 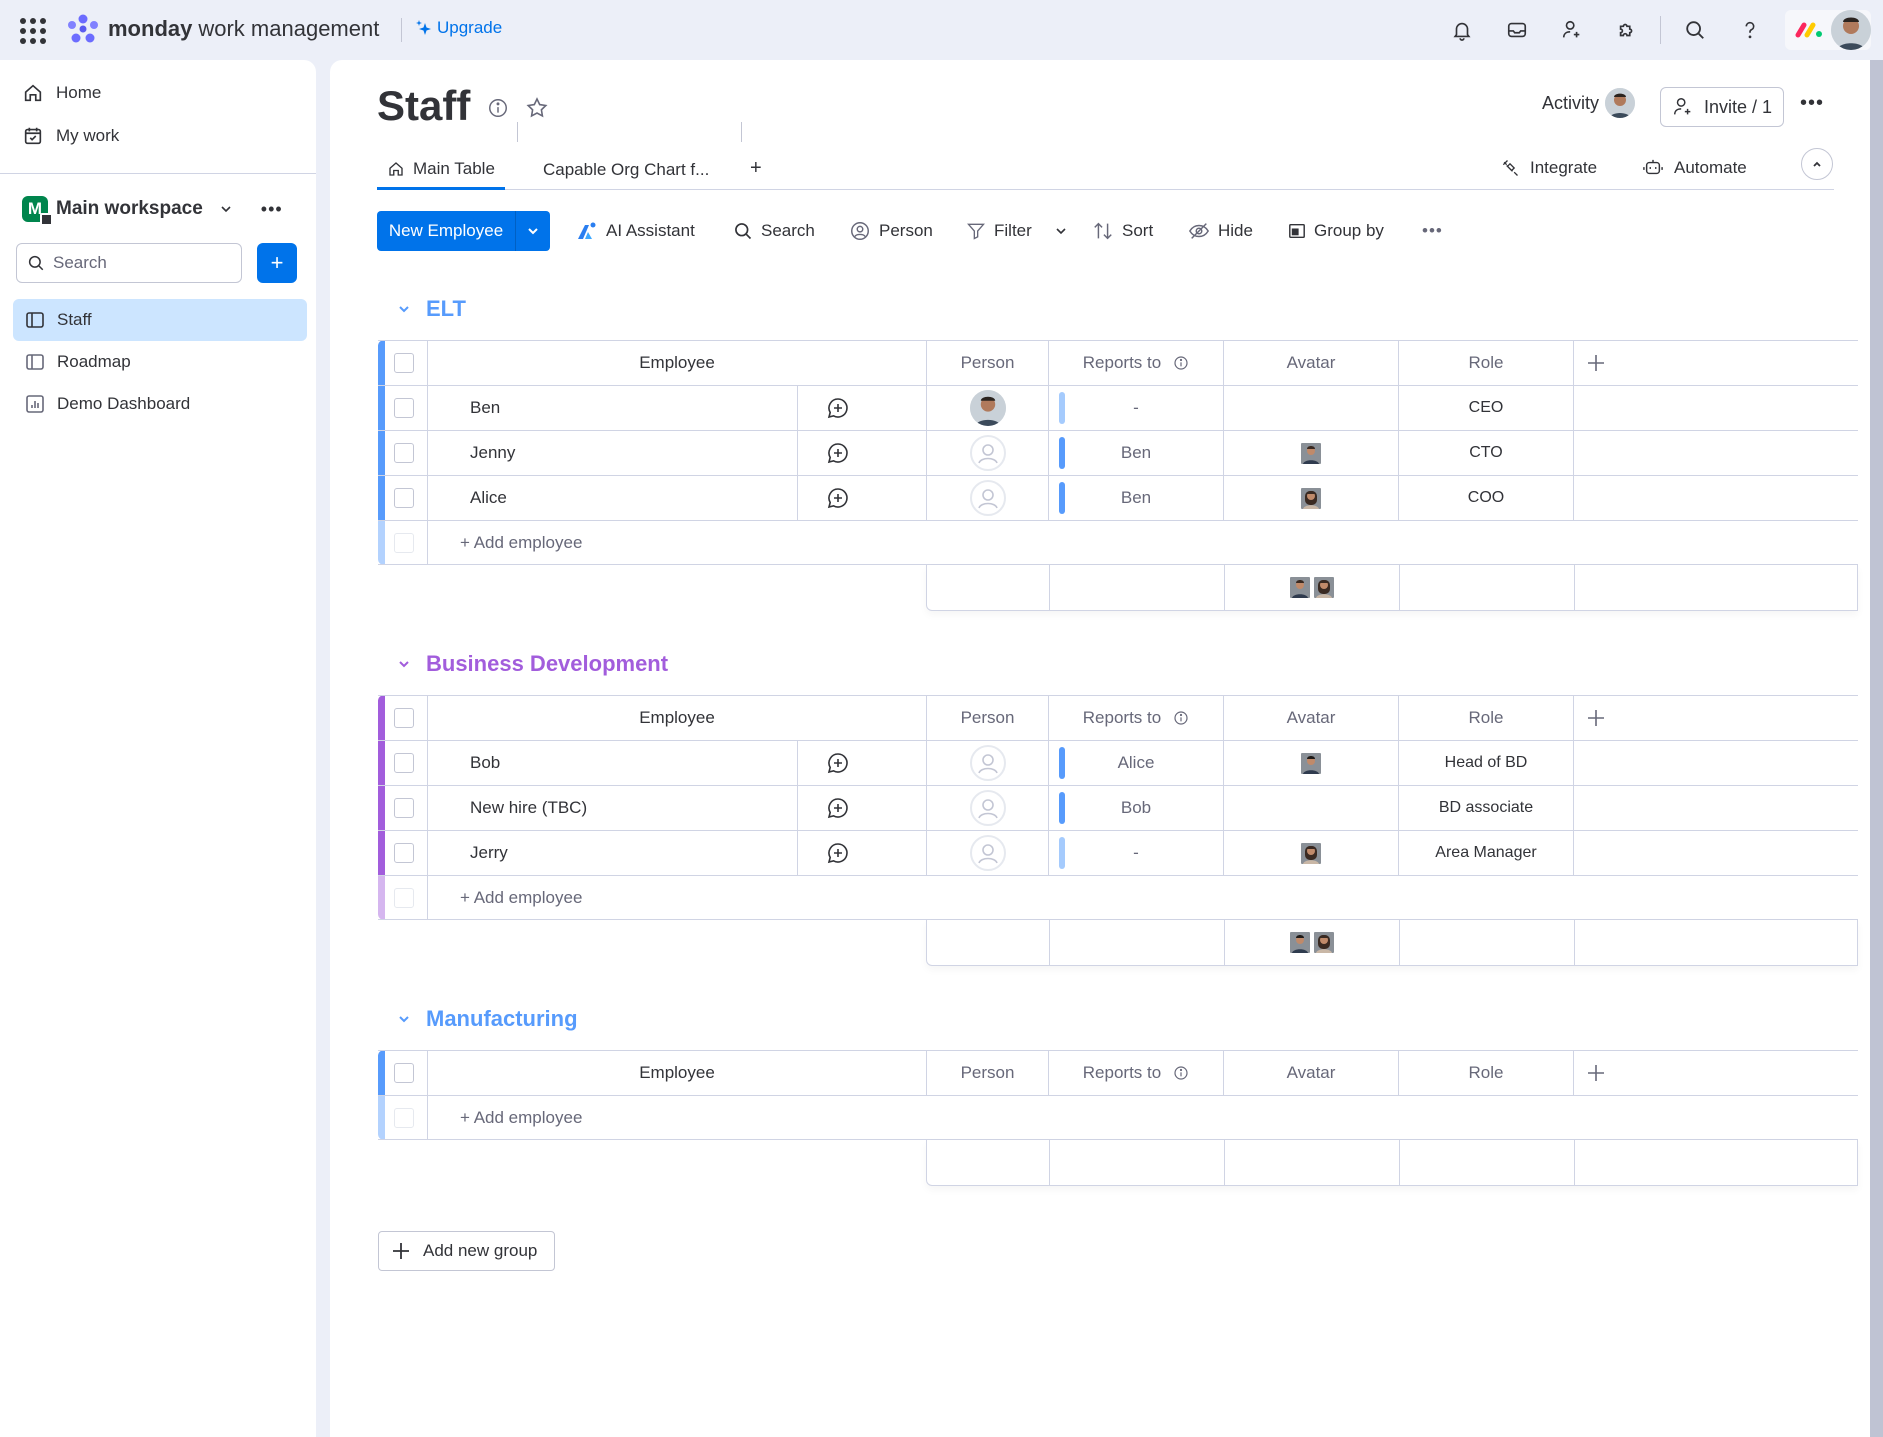 What do you see at coordinates (1626, 30) in the screenshot?
I see `apps-marketplace-button` at bounding box center [1626, 30].